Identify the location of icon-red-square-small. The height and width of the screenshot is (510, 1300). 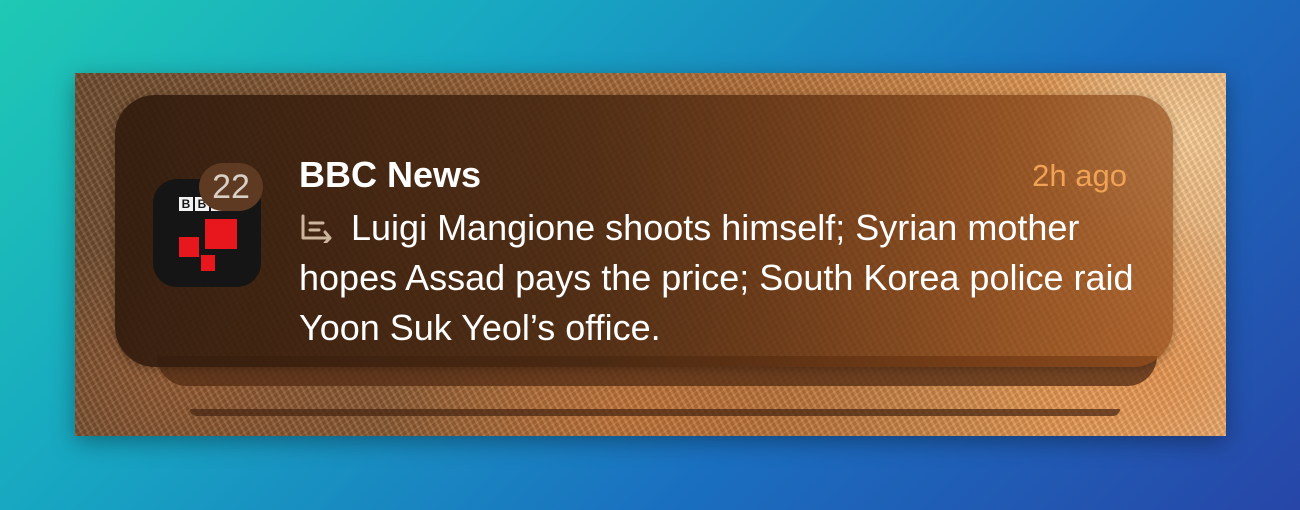
(189, 247).